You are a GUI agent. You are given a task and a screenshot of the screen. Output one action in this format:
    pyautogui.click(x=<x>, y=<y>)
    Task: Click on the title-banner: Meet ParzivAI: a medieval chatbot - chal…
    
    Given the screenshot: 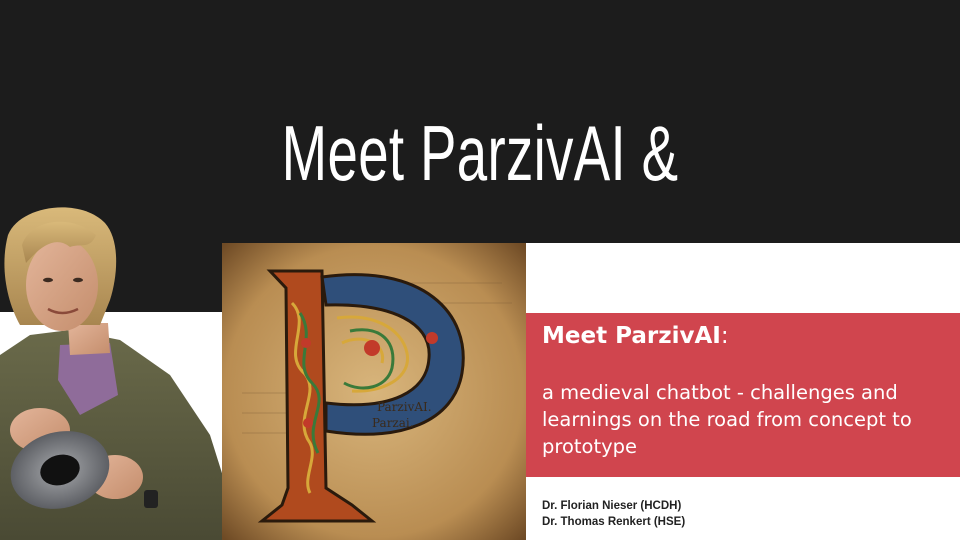 What is the action you would take?
    pyautogui.click(x=743, y=395)
    